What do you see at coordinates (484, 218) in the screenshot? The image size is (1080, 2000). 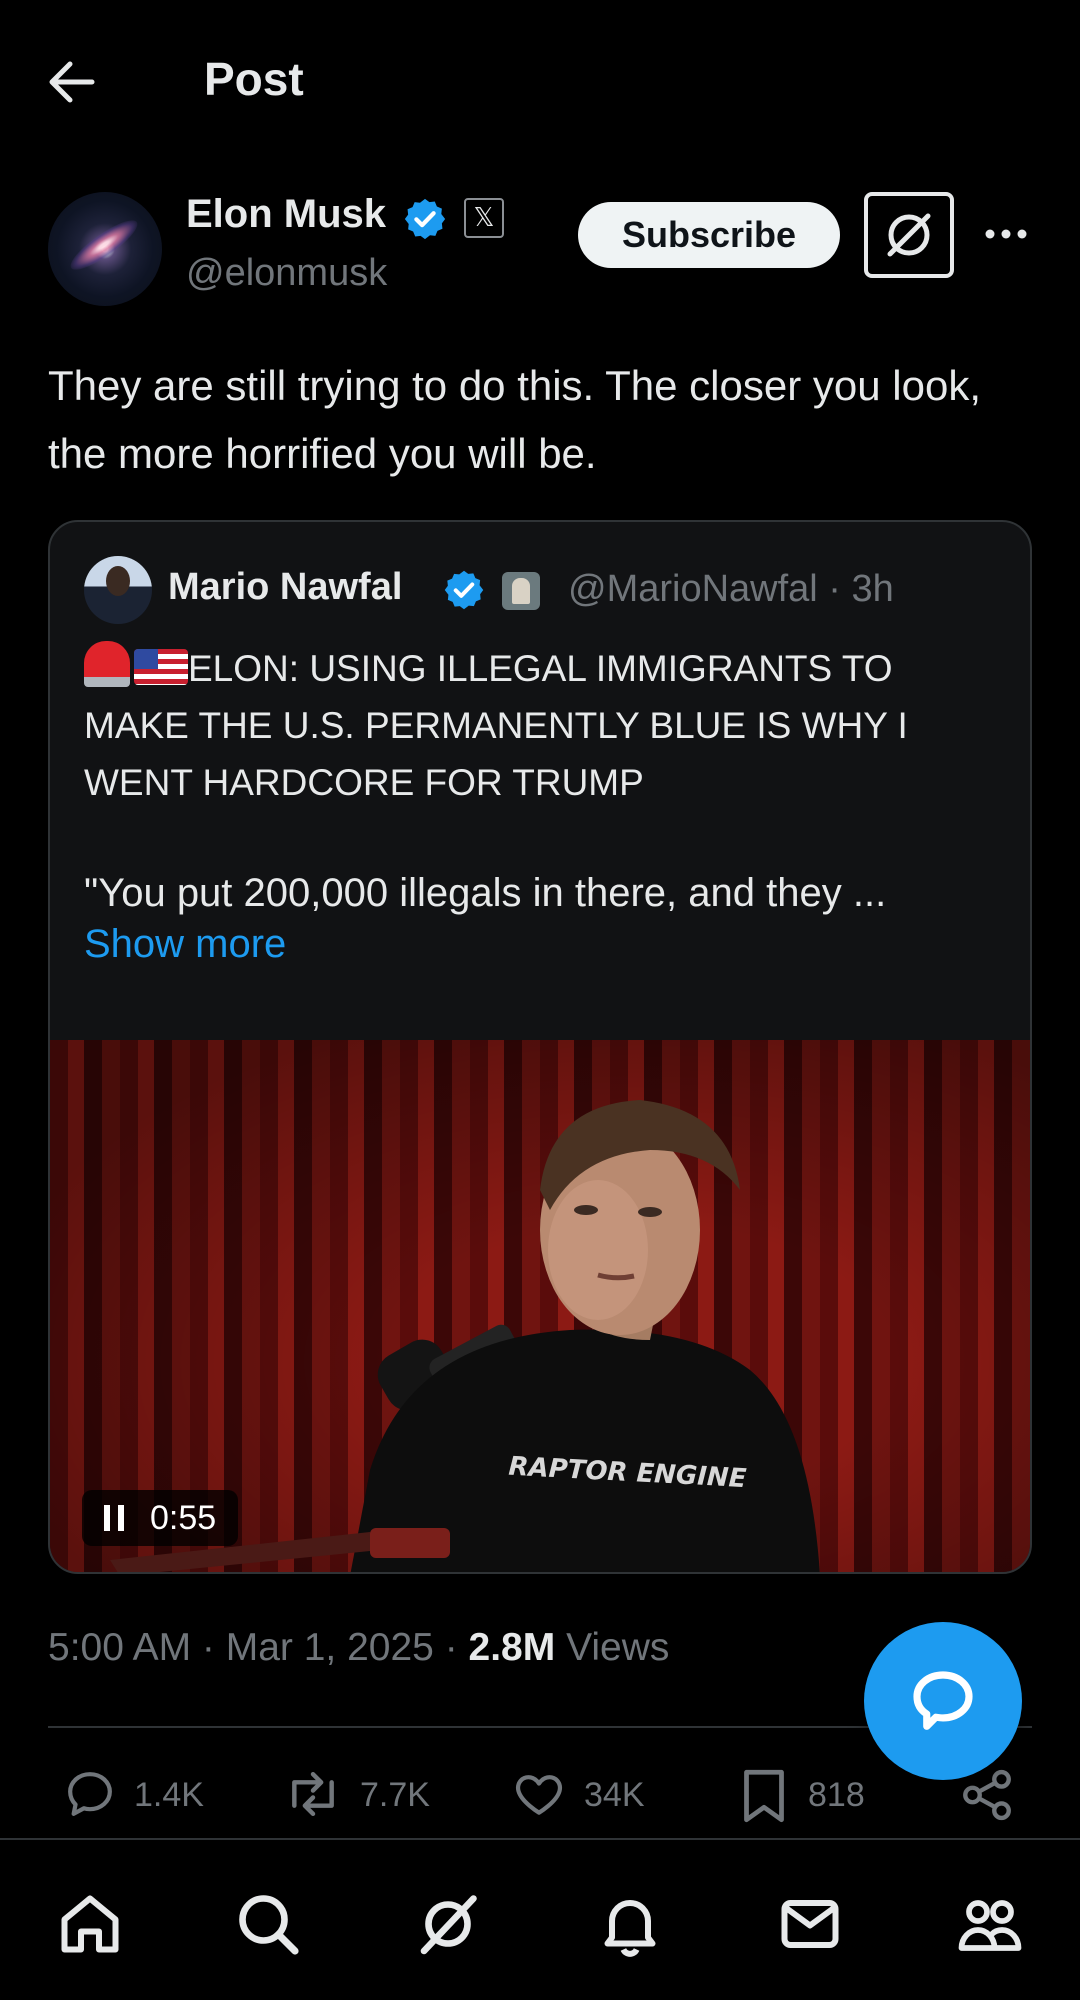 I see `affiliation-badge: 𝕏` at bounding box center [484, 218].